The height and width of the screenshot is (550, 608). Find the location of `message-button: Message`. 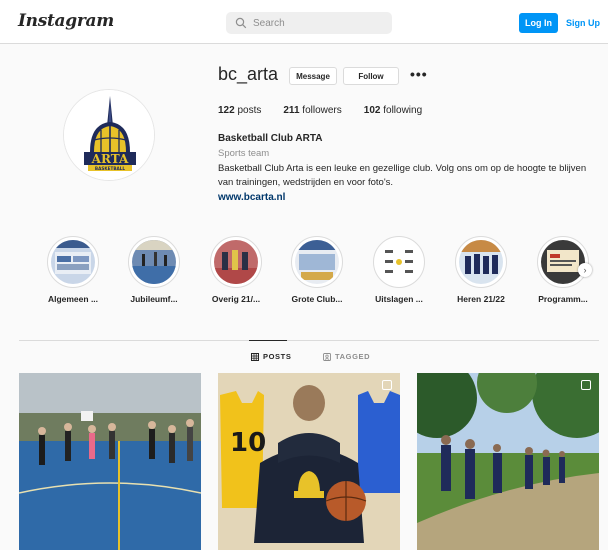

message-button: Message is located at coordinates (313, 76).